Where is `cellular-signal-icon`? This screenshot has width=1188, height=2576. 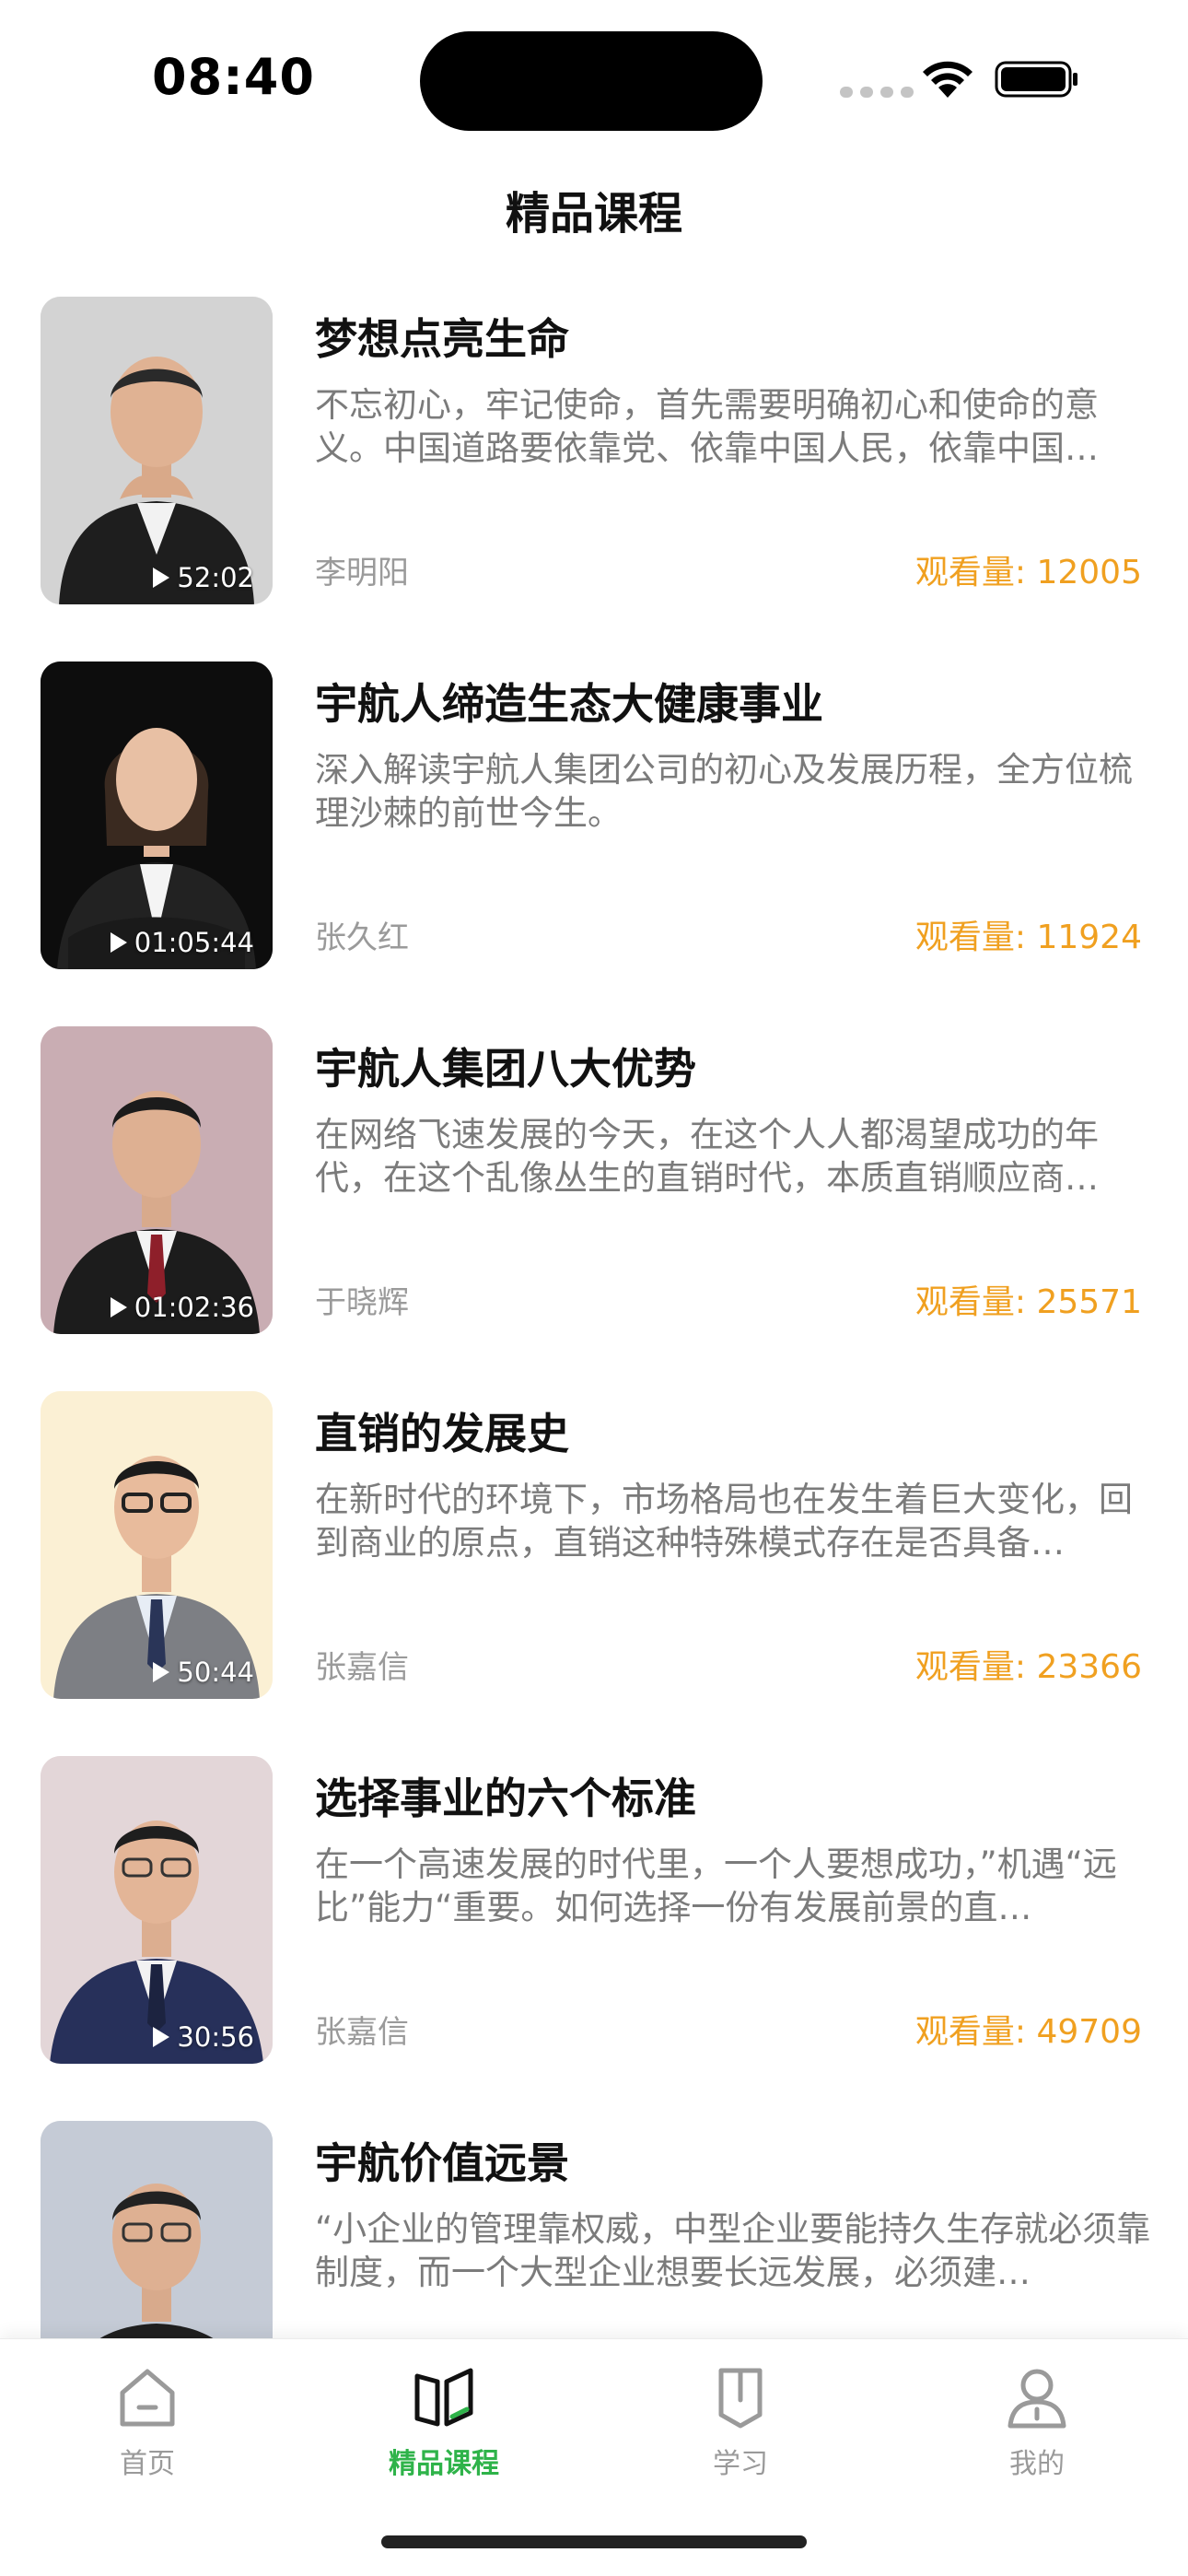
cellular-signal-icon is located at coordinates (877, 92).